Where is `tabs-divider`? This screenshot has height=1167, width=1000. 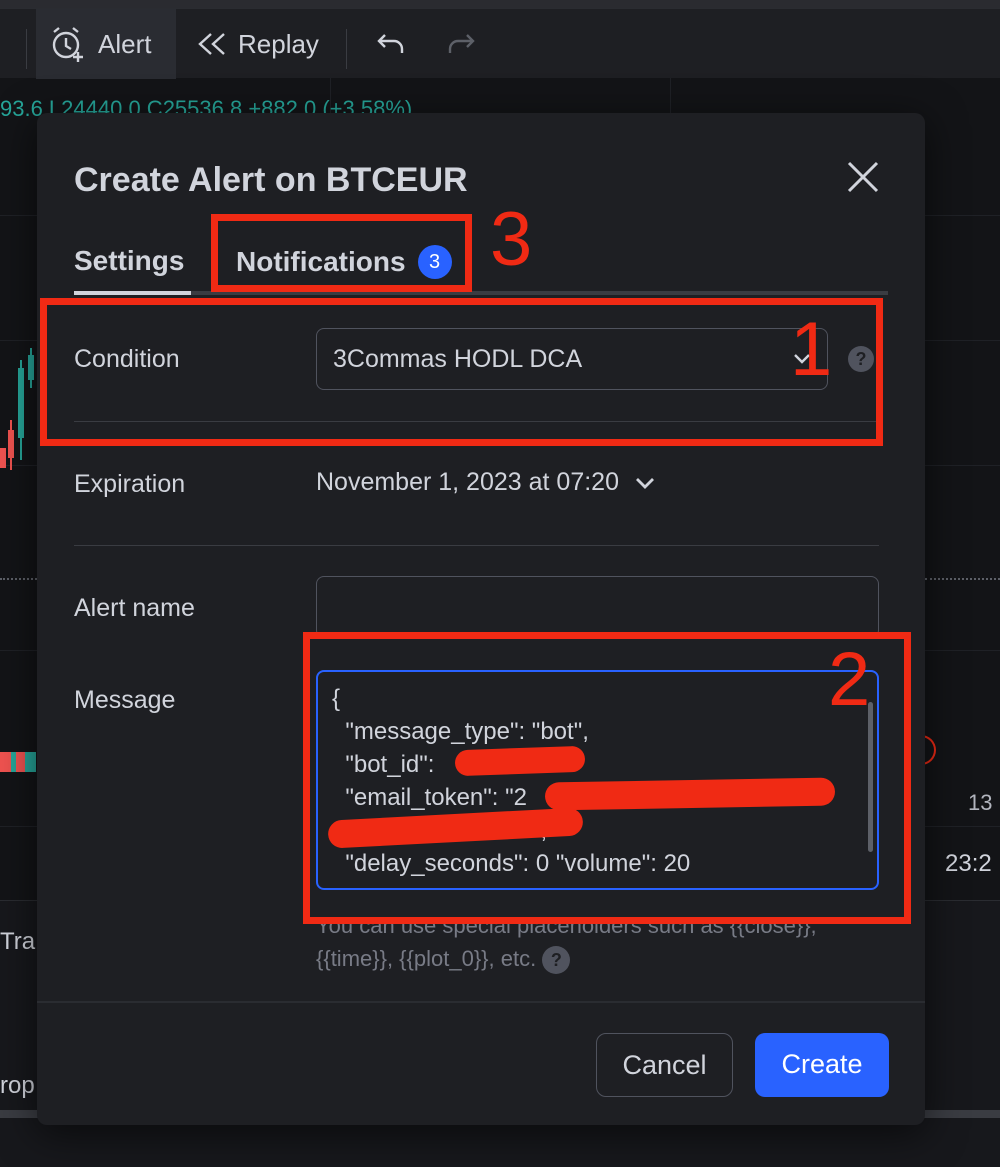
tabs-divider is located at coordinates (481, 293).